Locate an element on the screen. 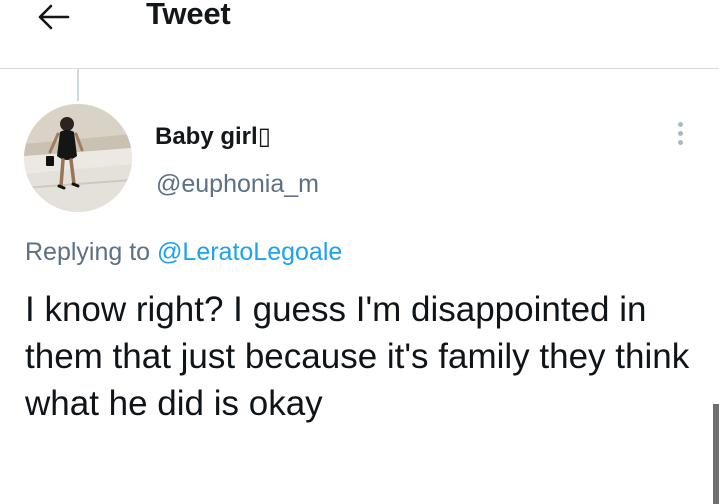 The height and width of the screenshot is (504, 719). avatar-photo-image is located at coordinates (78, 158).